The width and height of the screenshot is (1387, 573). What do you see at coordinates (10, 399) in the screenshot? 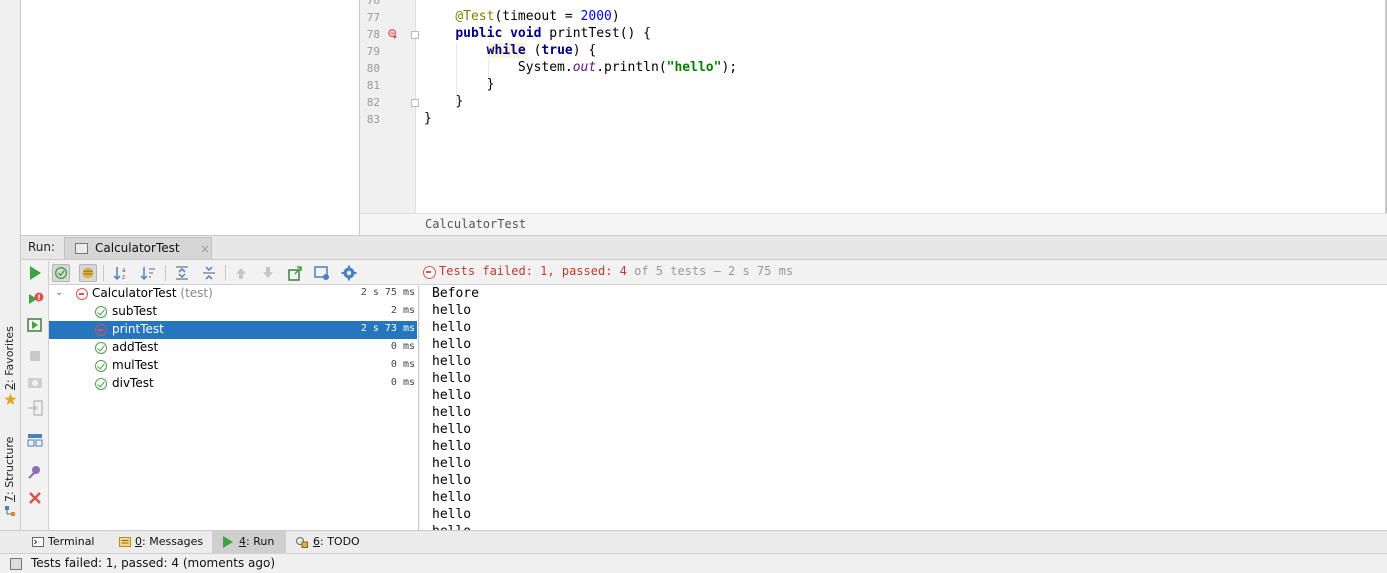
I see `star-icon` at bounding box center [10, 399].